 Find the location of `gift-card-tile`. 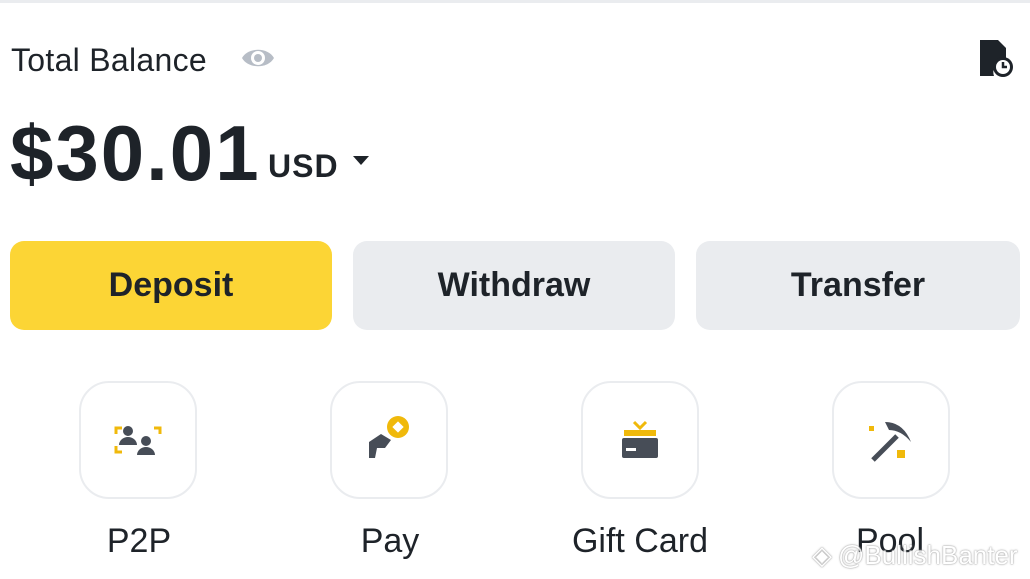

gift-card-tile is located at coordinates (640, 440).